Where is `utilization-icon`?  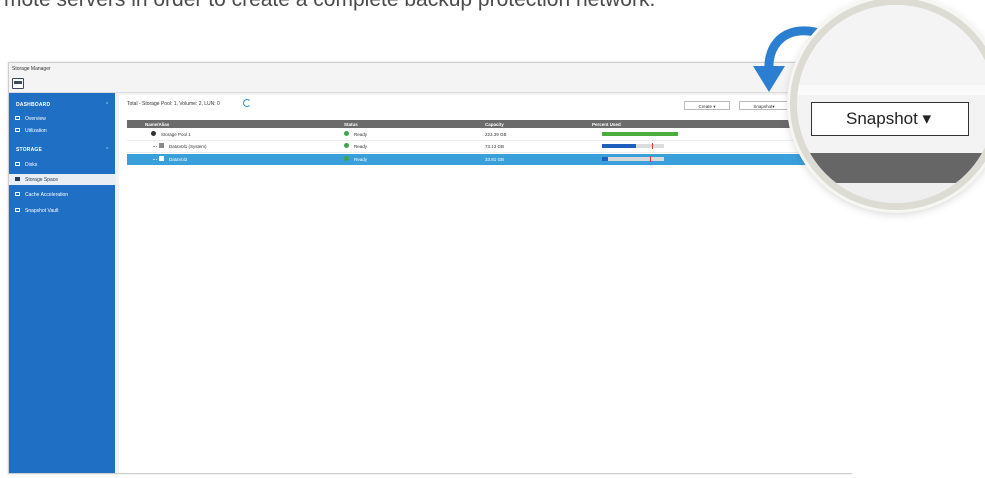 utilization-icon is located at coordinates (17, 130).